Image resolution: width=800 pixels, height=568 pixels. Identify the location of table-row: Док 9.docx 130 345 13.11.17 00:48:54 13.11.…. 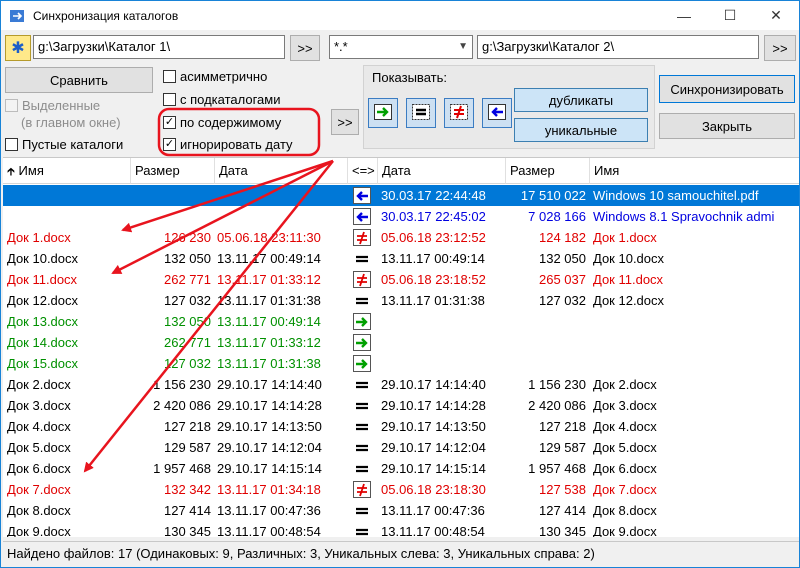
(401, 529).